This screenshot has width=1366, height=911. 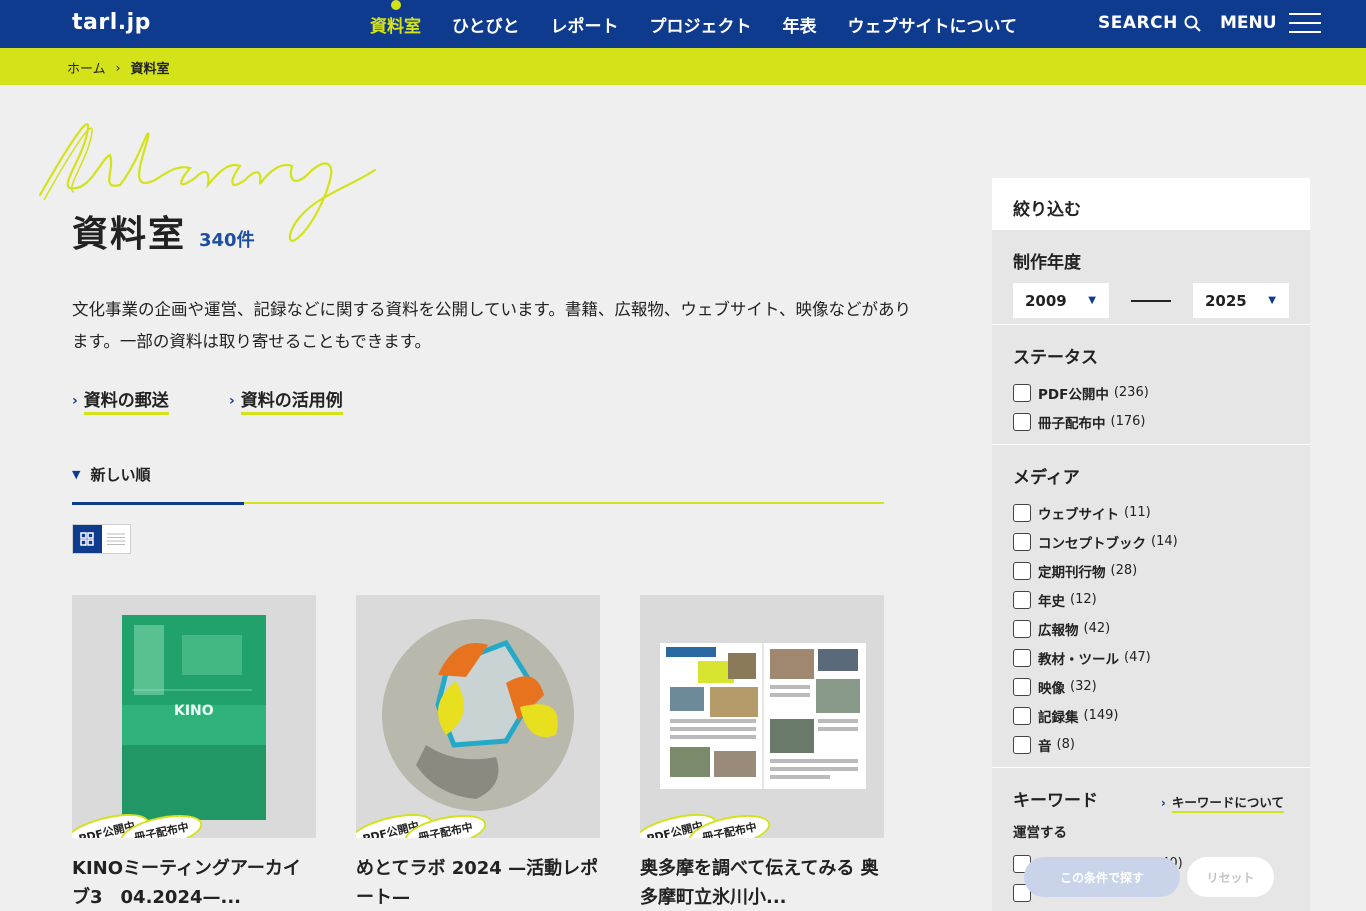 I want to click on media-option: ウェブサイト (11), so click(x=1161, y=512).